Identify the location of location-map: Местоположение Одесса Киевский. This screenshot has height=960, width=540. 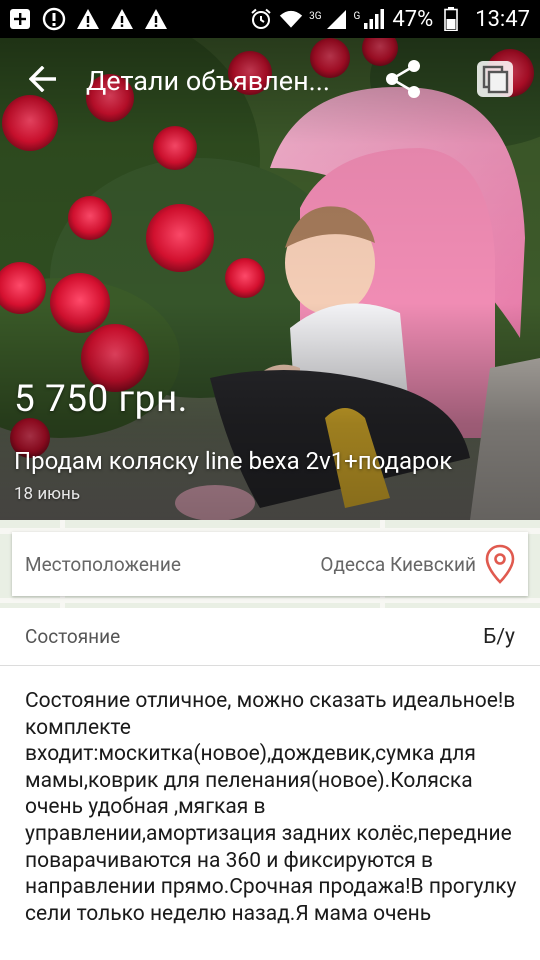
(270, 564).